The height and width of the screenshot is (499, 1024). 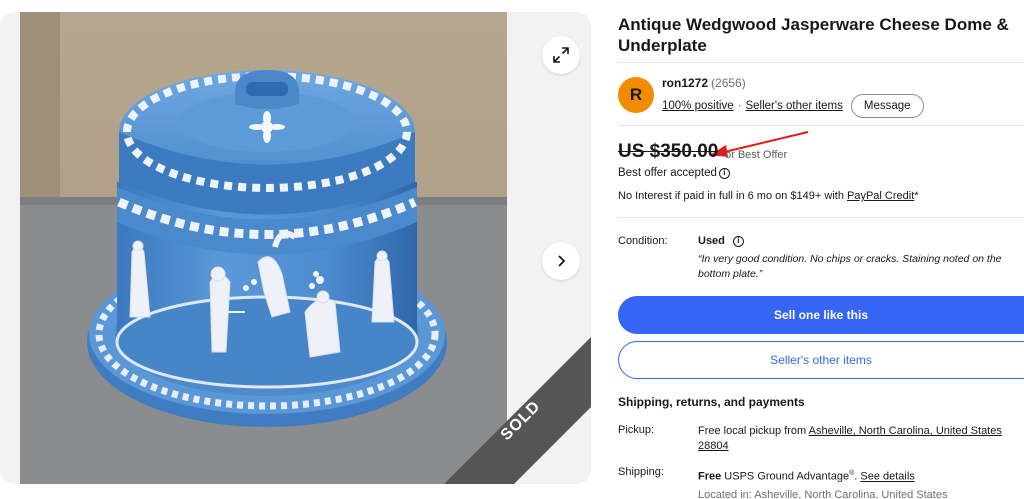 I want to click on pickup-prefix: Free local pickup from, so click(x=753, y=431).